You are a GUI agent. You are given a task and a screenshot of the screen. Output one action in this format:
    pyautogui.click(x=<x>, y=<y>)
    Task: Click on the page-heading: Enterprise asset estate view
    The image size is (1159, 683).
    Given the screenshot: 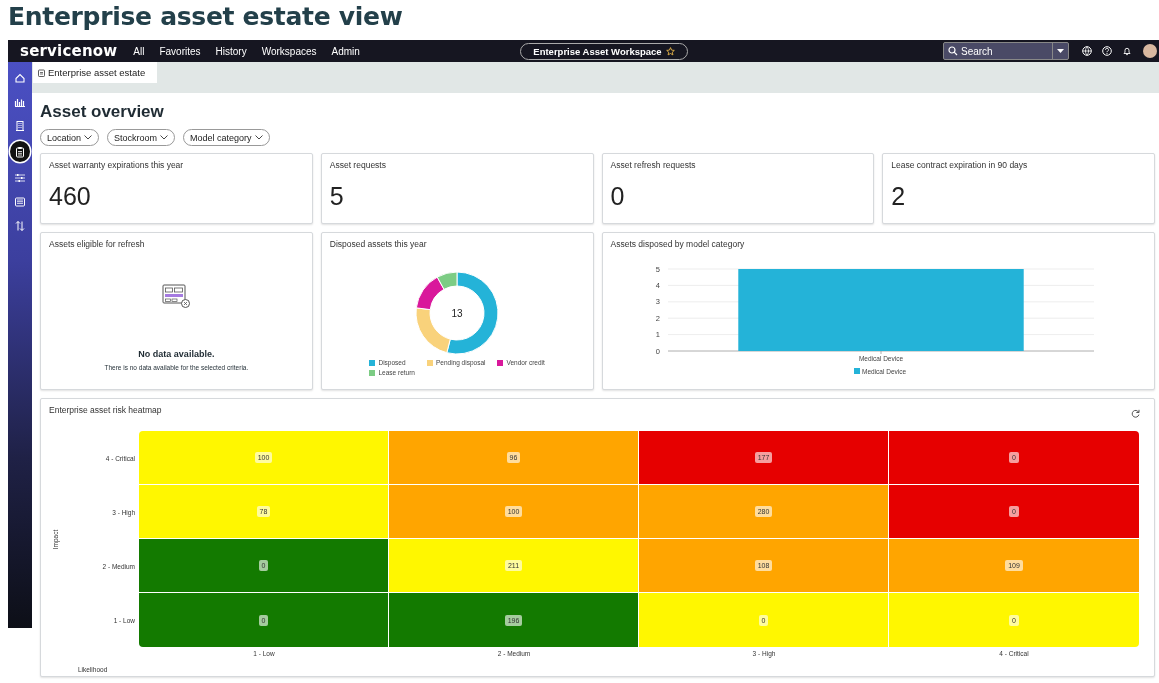 What is the action you would take?
    pyautogui.click(x=206, y=17)
    